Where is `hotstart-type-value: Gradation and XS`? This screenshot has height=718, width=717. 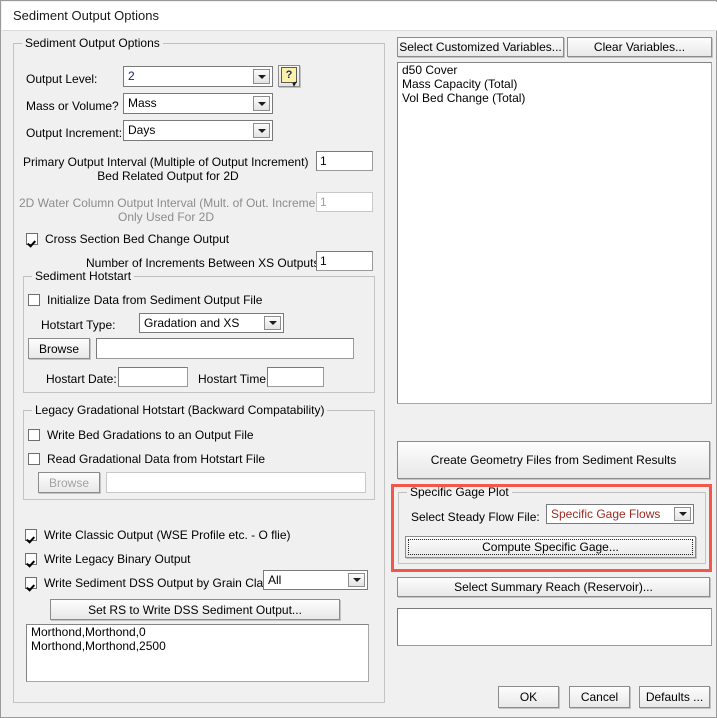 hotstart-type-value: Gradation and XS is located at coordinates (192, 323).